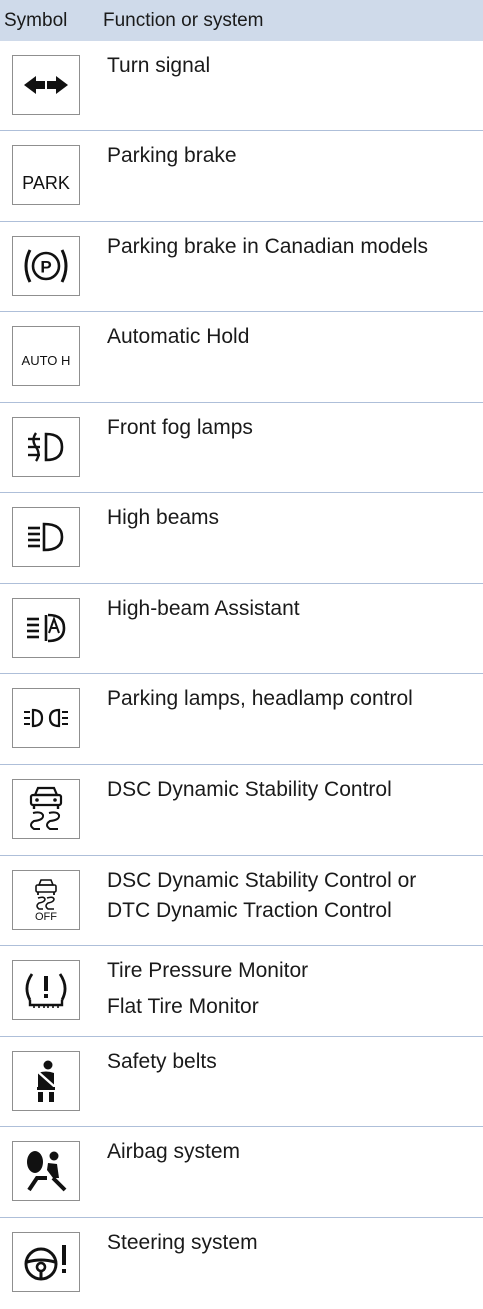 The width and height of the screenshot is (483, 1309). I want to click on off-icon-text: OFF, so click(46, 916).